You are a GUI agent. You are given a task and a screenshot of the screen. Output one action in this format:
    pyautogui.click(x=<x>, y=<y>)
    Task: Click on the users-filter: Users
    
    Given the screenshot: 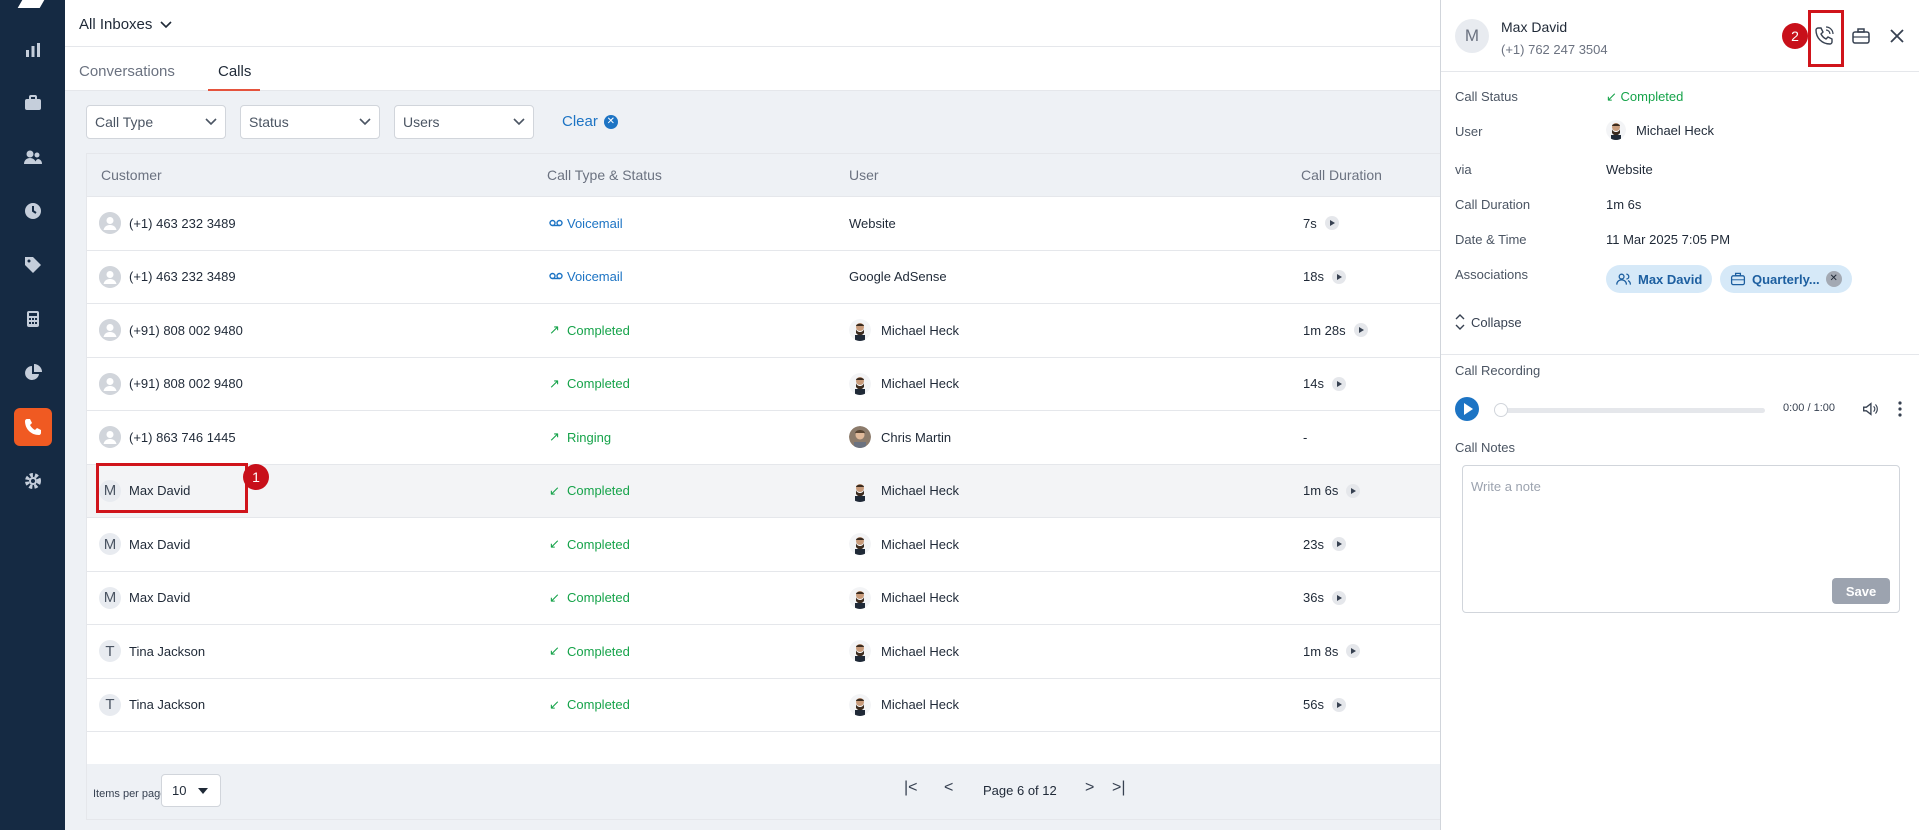 What is the action you would take?
    pyautogui.click(x=464, y=122)
    